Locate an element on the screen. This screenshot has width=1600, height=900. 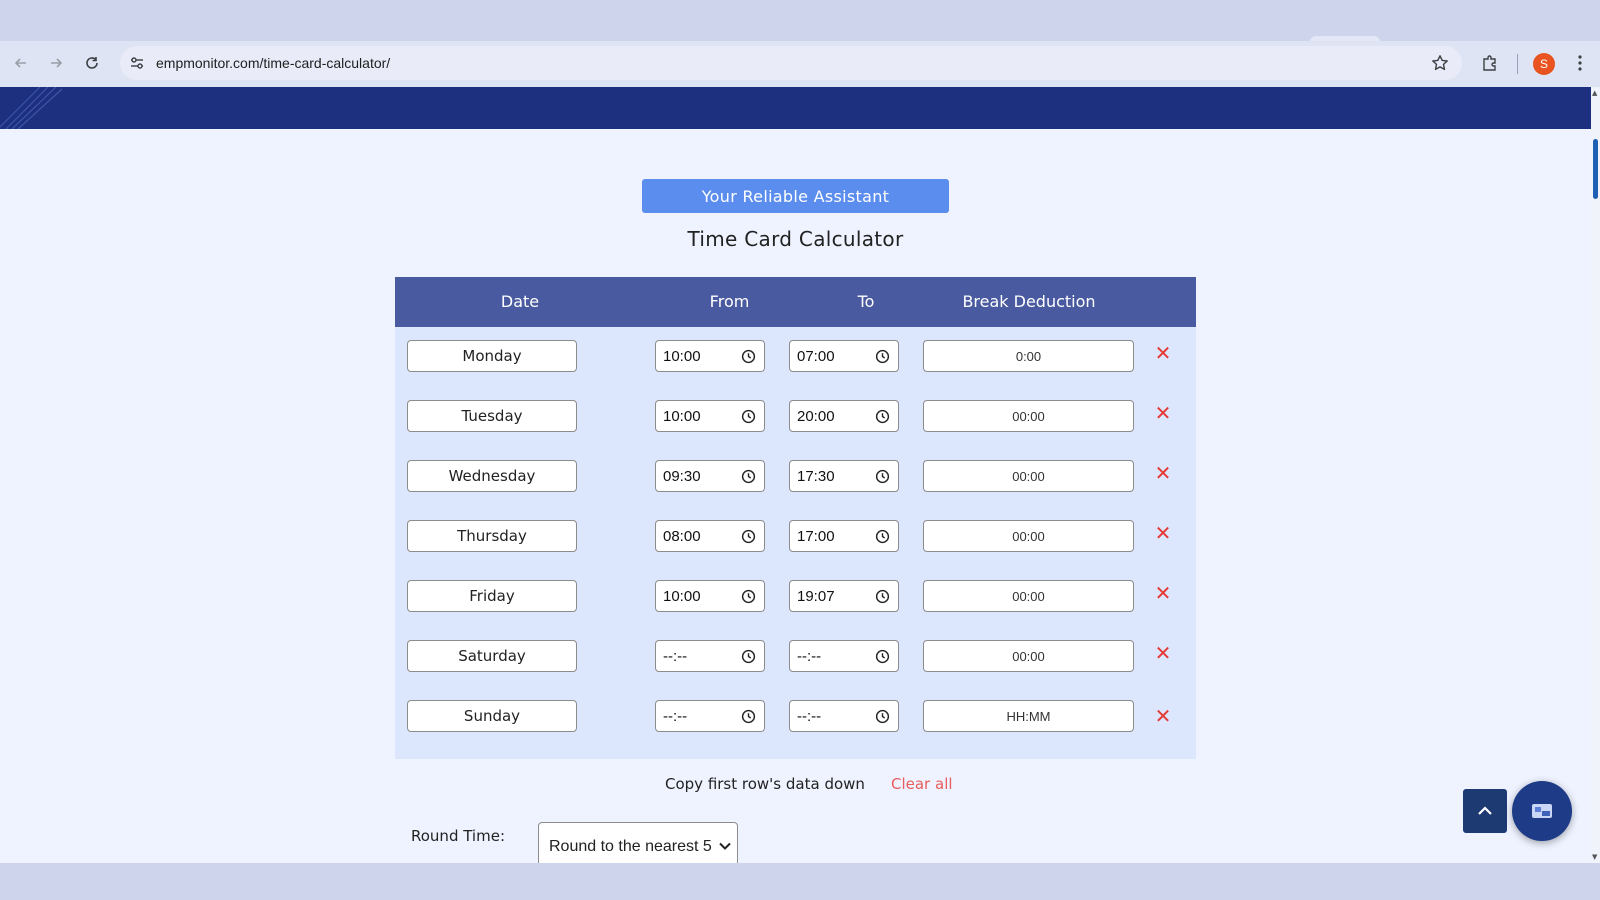
day-field: Tuesday is located at coordinates (492, 416).